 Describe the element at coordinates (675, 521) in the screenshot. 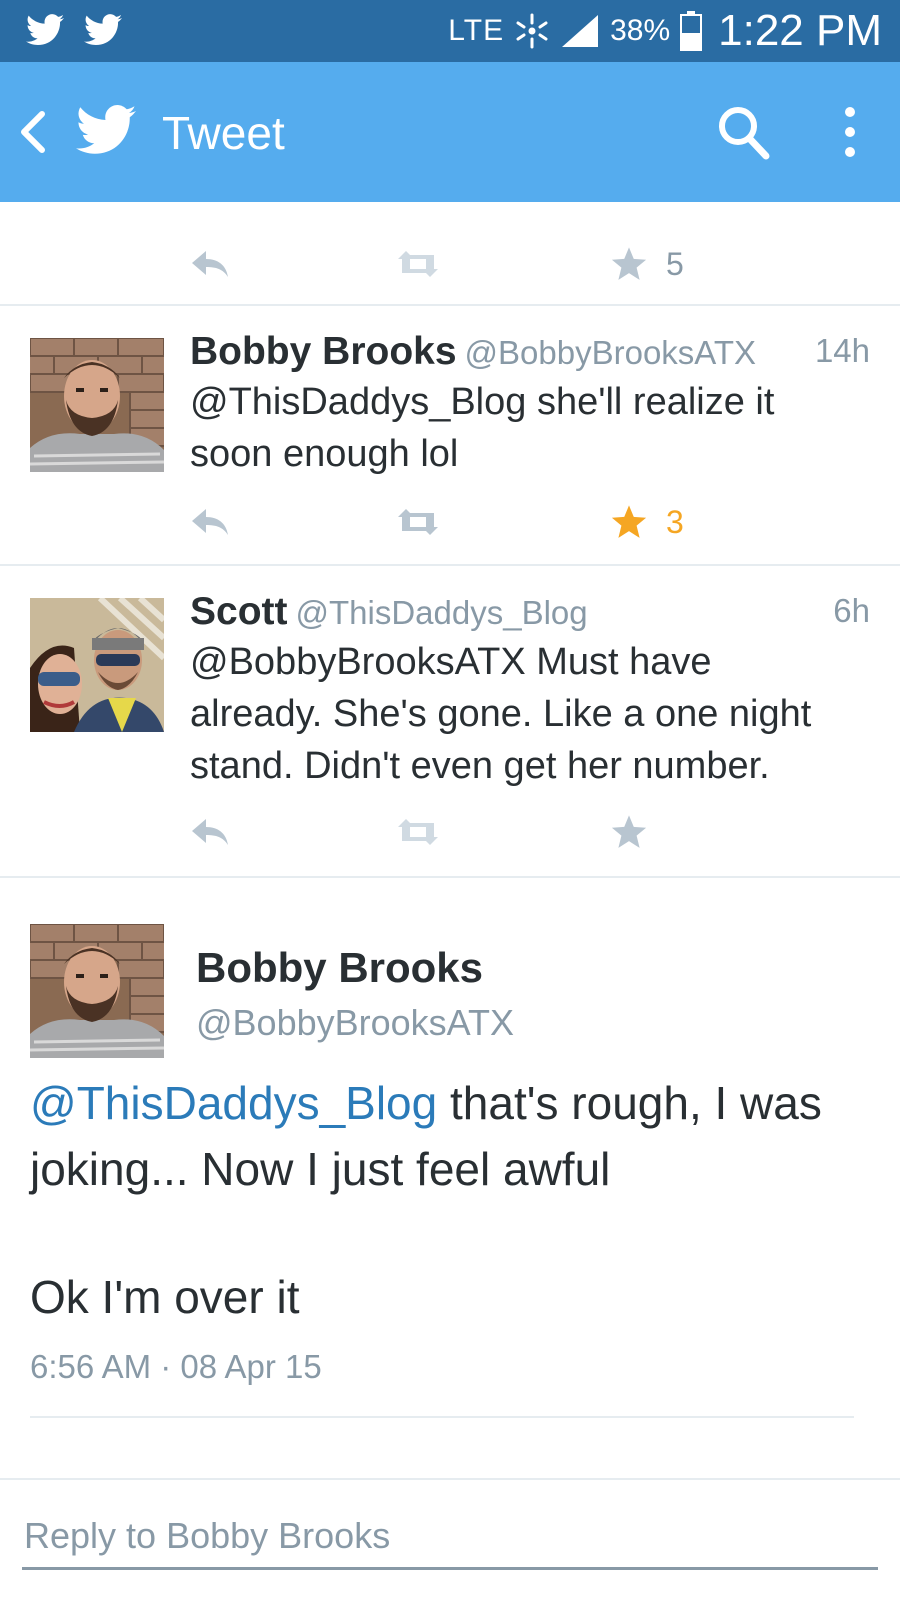

I see `favorite-count: 3` at that location.